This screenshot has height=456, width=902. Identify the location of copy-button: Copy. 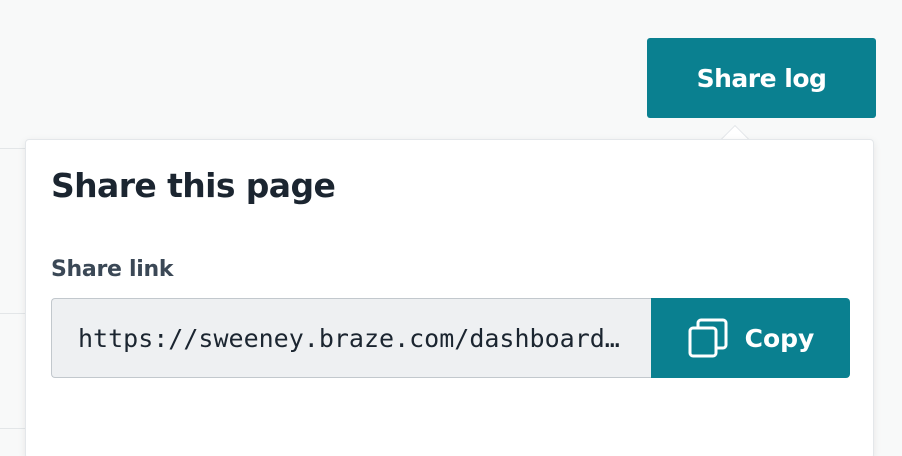
(750, 338).